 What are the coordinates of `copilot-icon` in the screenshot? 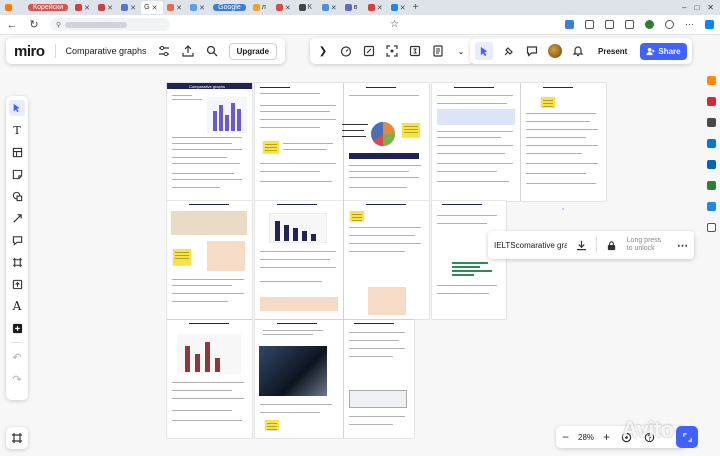 It's located at (709, 24).